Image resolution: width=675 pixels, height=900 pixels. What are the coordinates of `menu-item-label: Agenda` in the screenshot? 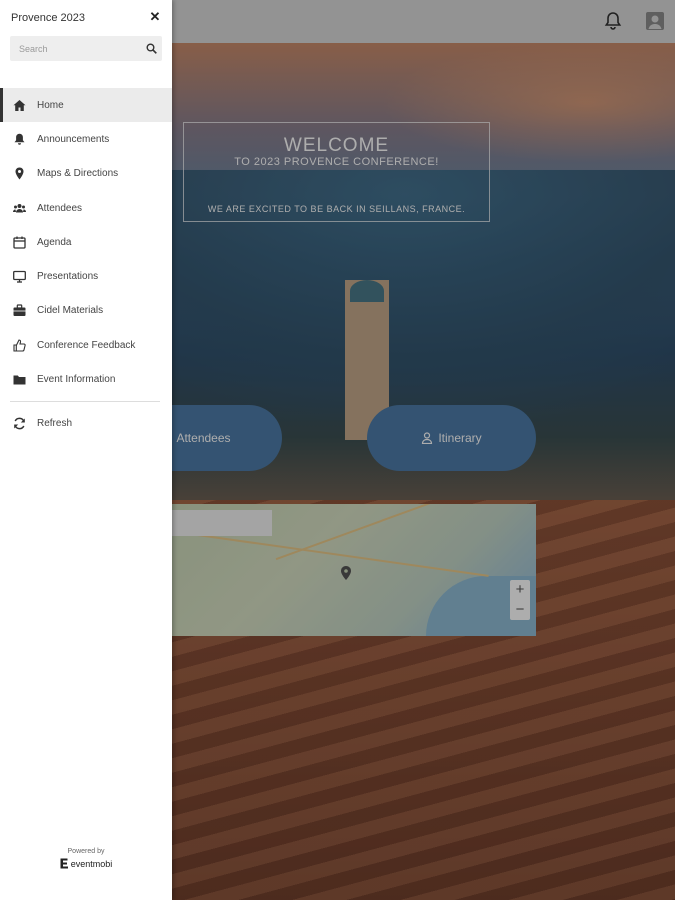 It's located at (54, 242).